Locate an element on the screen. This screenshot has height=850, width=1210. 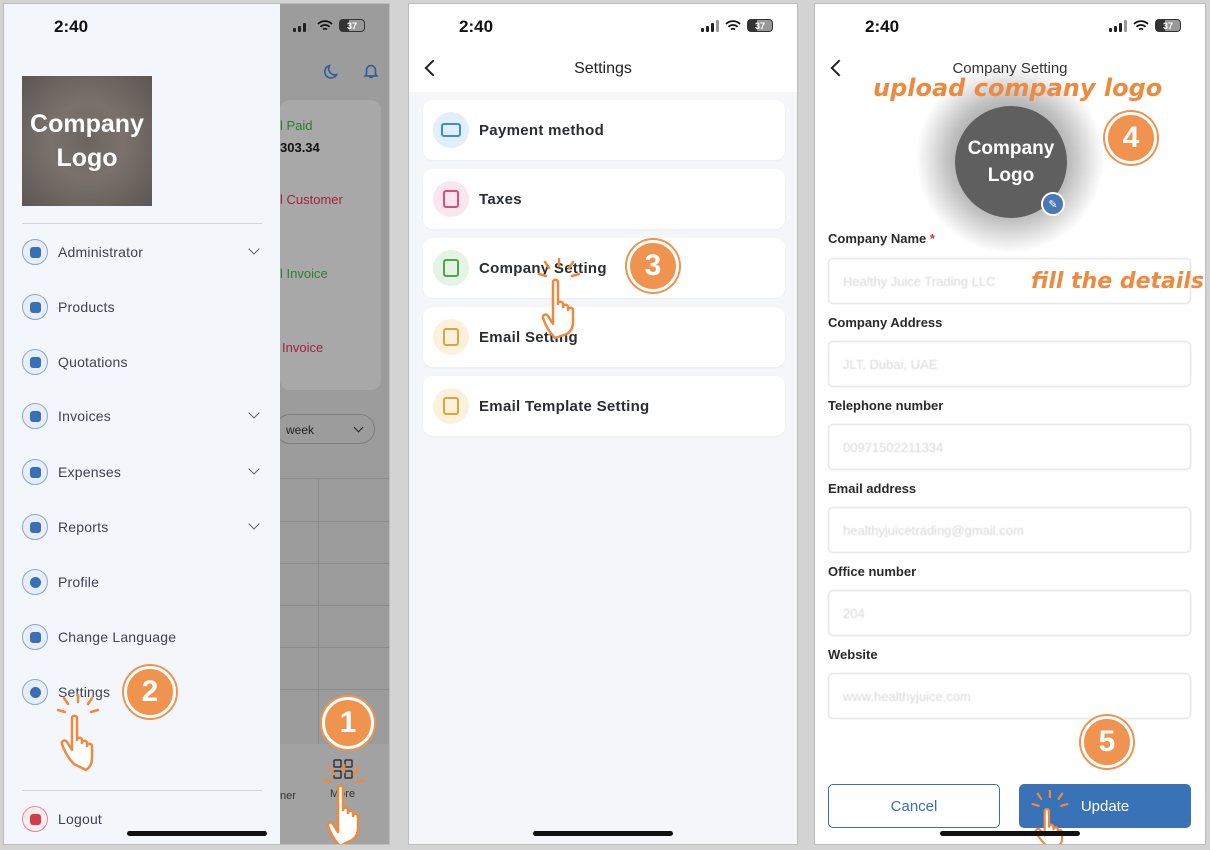
menu-item-change-language: Change Language is located at coordinates (142, 637).